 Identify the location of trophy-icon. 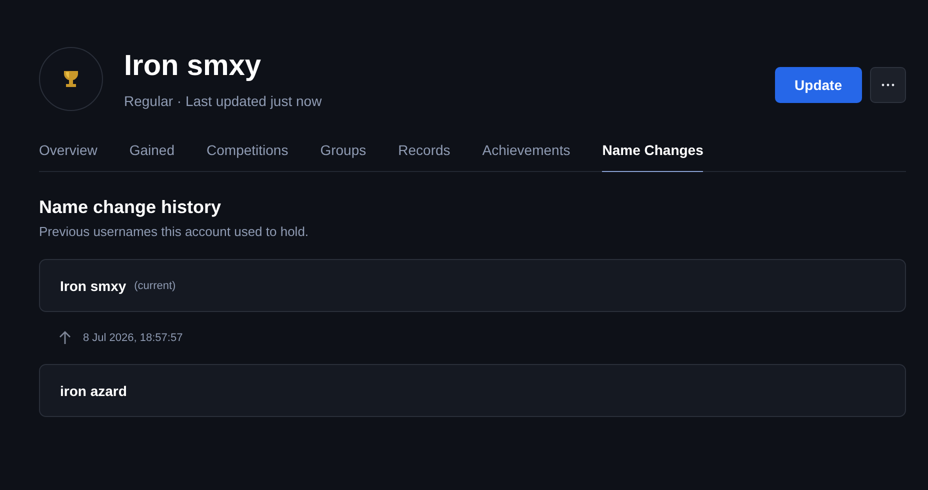
(71, 79).